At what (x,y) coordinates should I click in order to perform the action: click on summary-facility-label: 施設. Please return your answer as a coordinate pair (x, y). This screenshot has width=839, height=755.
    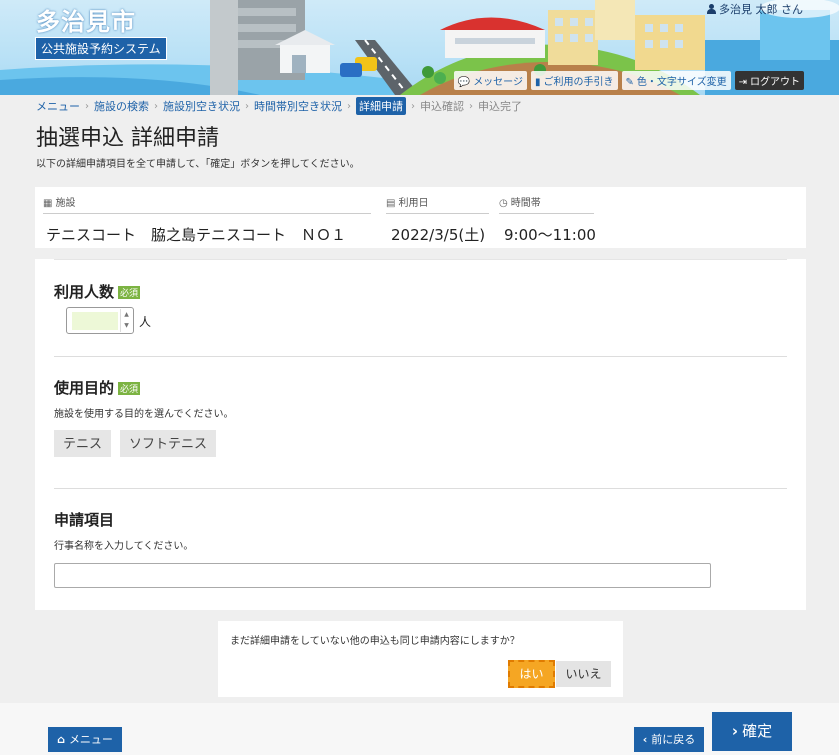
    Looking at the image, I should click on (65, 203).